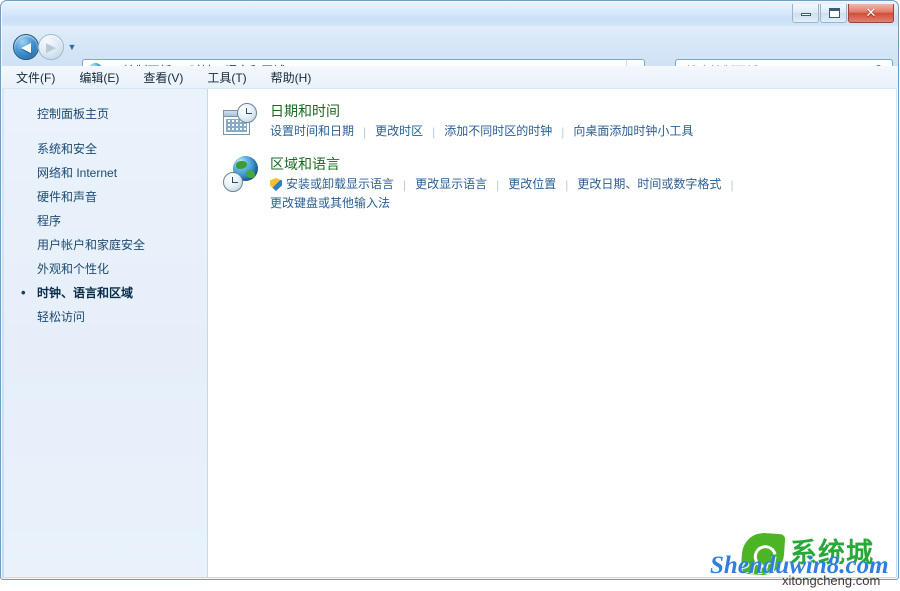 Image resolution: width=900 pixels, height=591 pixels. Describe the element at coordinates (105, 197) in the screenshot. I see `sidebar-item-hardware-sound: 硬件和声音` at that location.